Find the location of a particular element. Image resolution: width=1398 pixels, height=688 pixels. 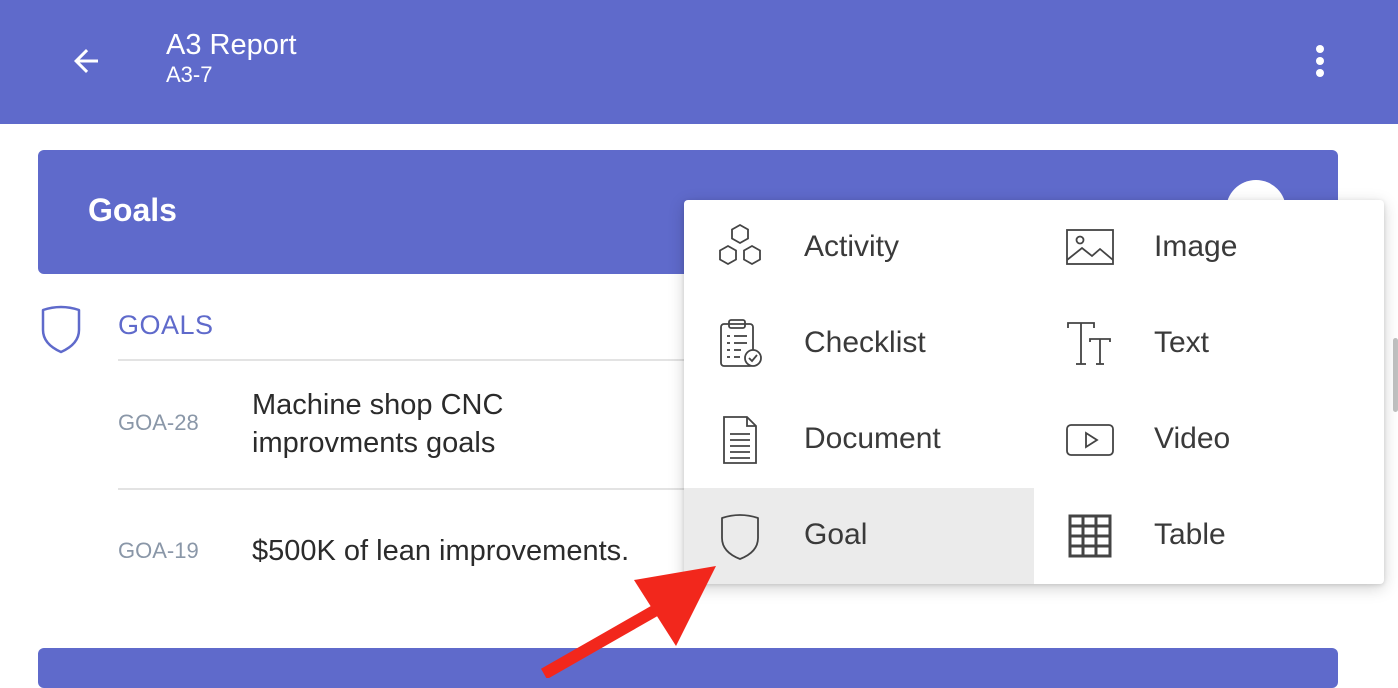

video-icon is located at coordinates (1090, 440).